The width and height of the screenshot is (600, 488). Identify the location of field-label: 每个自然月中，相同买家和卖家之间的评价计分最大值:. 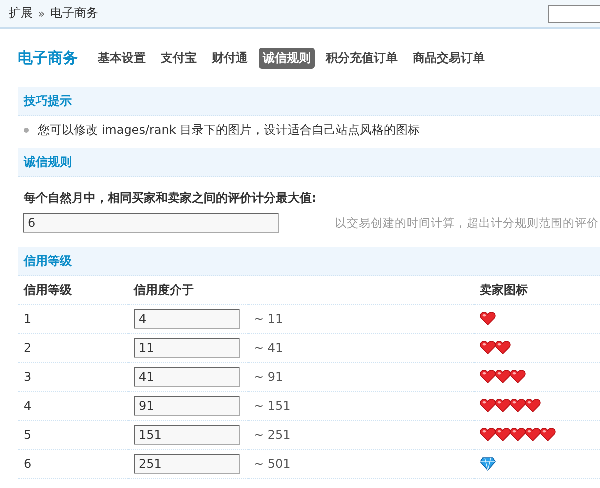
(170, 198).